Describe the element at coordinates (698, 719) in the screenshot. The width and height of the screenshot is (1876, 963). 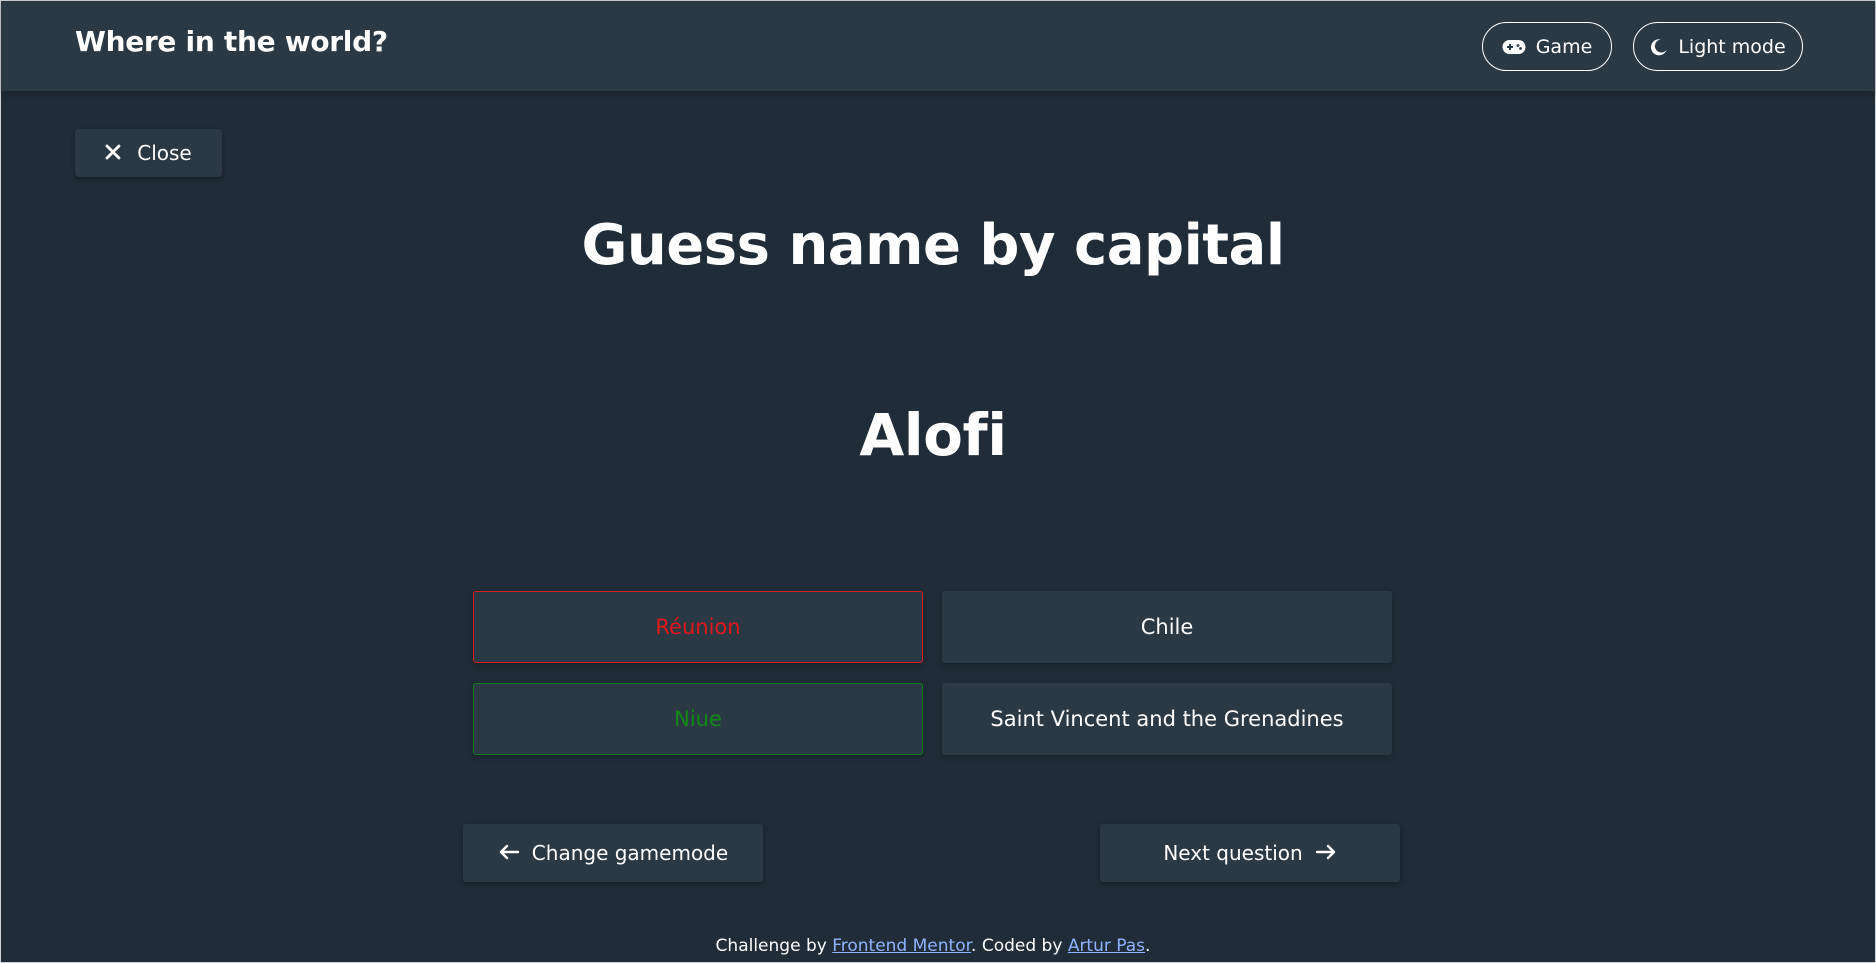
I see `answer-option-correct: Niue` at that location.